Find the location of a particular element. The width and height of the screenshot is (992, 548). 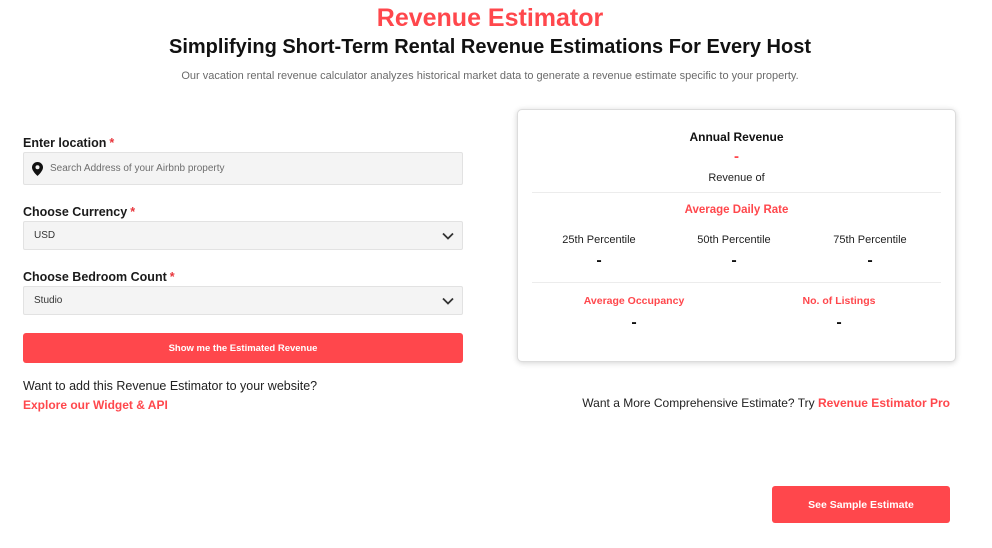

percentile-25-value: - is located at coordinates (599, 260).